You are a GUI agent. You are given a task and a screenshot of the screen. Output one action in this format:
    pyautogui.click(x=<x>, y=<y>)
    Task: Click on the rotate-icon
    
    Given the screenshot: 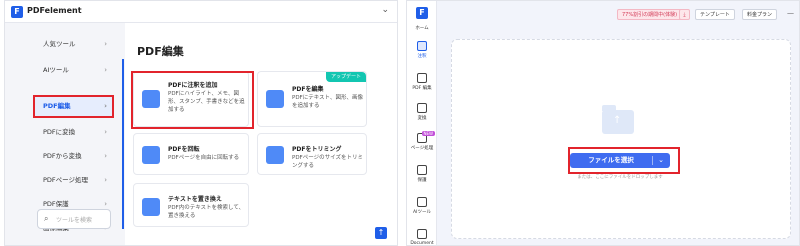 What is the action you would take?
    pyautogui.click(x=151, y=155)
    